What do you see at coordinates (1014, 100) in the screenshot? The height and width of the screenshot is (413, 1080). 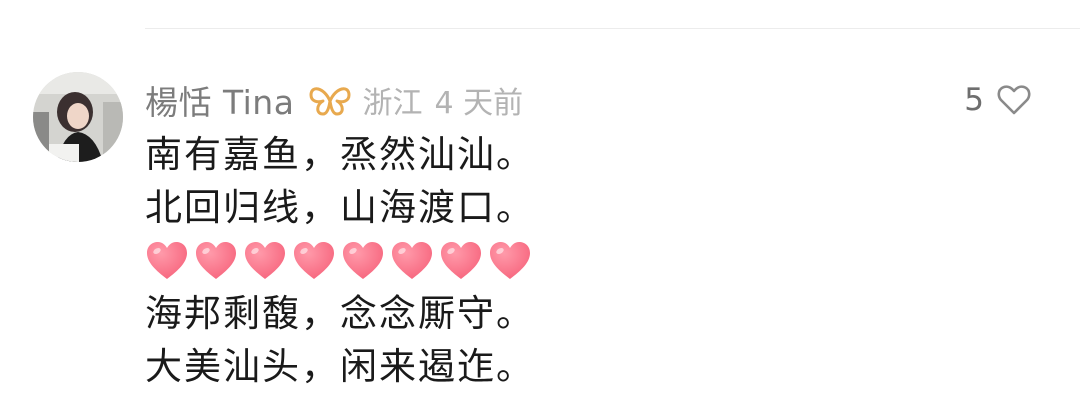 I see `heart-outline-icon` at bounding box center [1014, 100].